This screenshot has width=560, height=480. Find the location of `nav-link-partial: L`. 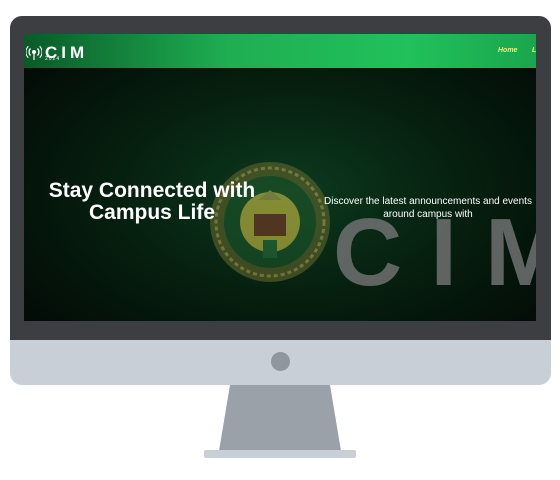

nav-link-partial: L is located at coordinates (534, 50).